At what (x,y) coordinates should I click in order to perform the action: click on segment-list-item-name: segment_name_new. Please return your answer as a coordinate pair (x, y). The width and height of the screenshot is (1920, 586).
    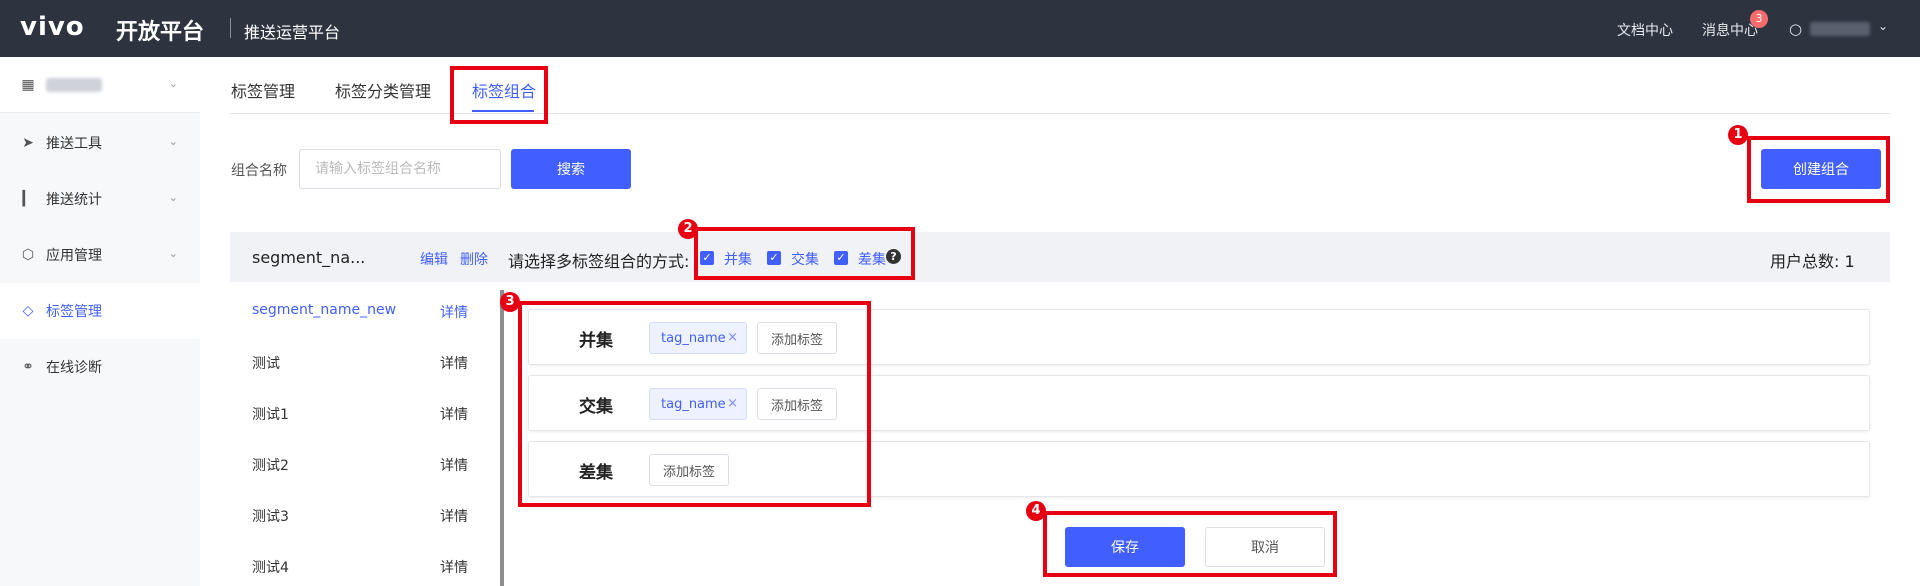
    Looking at the image, I should click on (324, 310).